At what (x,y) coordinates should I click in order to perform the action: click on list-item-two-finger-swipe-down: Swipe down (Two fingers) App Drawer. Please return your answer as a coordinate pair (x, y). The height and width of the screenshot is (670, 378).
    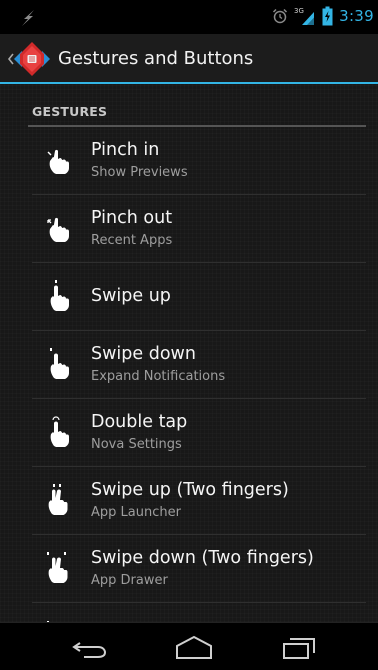
    Looking at the image, I should click on (189, 569).